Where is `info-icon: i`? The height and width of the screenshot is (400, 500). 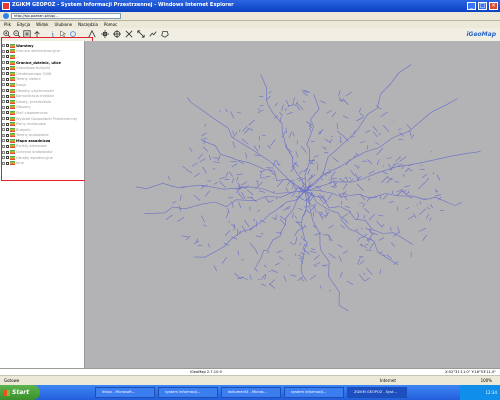
info-icon: i is located at coordinates (53, 34).